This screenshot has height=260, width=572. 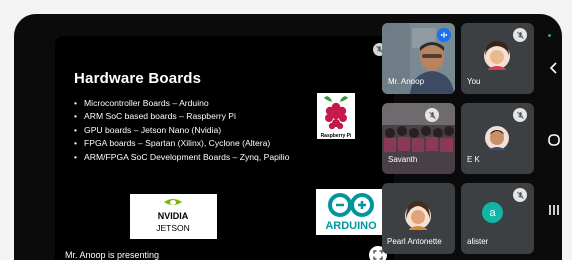 What do you see at coordinates (478, 241) in the screenshot?
I see `participant-name: alister` at bounding box center [478, 241].